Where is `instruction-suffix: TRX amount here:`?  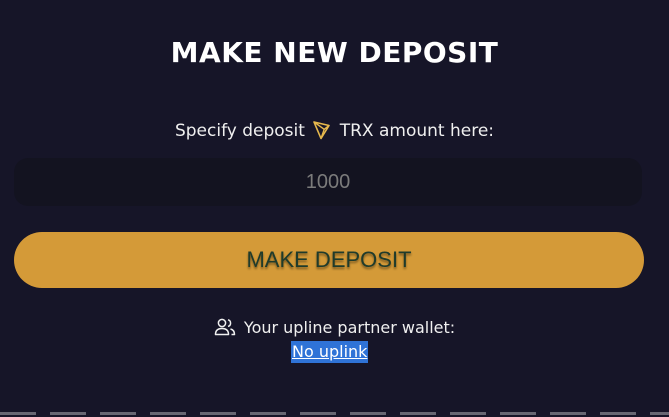
instruction-suffix: TRX amount here: is located at coordinates (417, 131).